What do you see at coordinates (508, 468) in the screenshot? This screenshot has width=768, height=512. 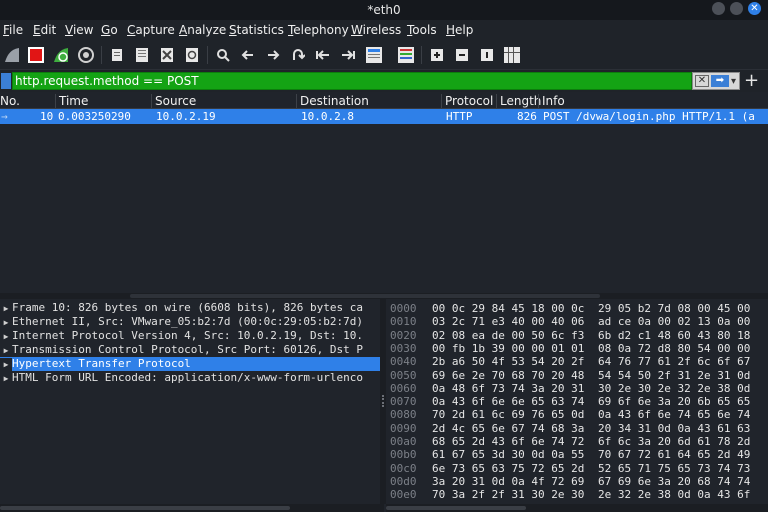 I see `hex-bytes-first-half: 6e 73 65 63 75 72 65 2d` at bounding box center [508, 468].